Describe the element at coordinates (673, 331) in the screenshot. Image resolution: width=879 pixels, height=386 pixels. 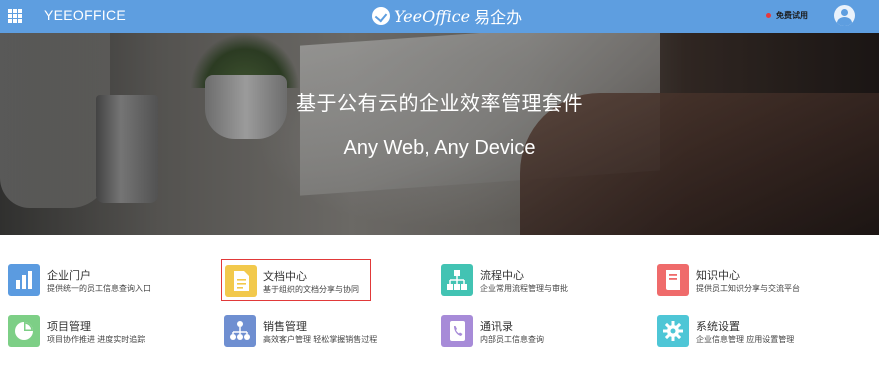
I see `gear-icon` at that location.